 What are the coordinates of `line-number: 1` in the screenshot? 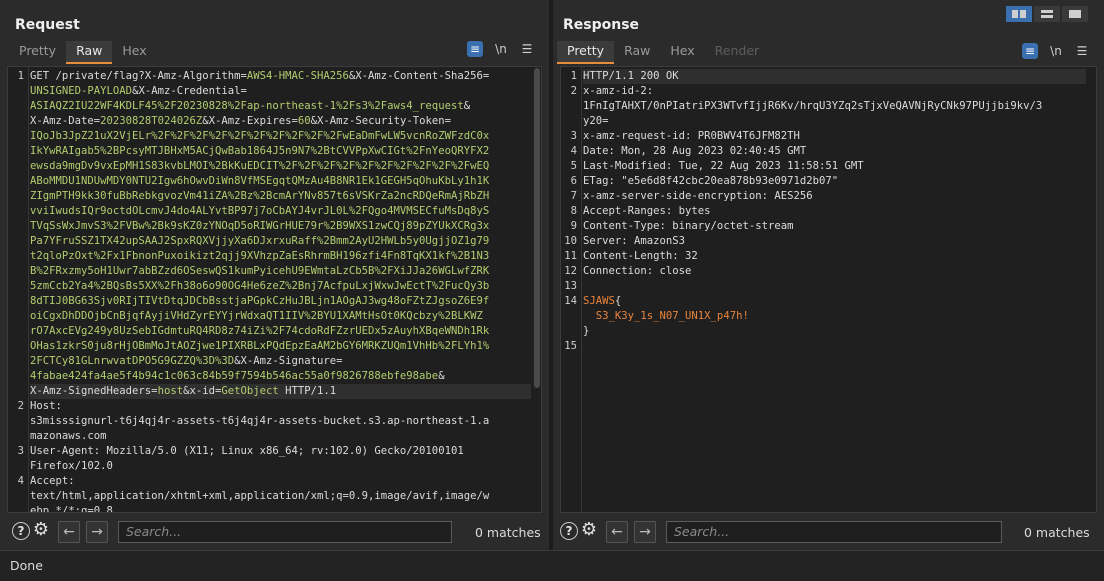 It's located at (20, 76).